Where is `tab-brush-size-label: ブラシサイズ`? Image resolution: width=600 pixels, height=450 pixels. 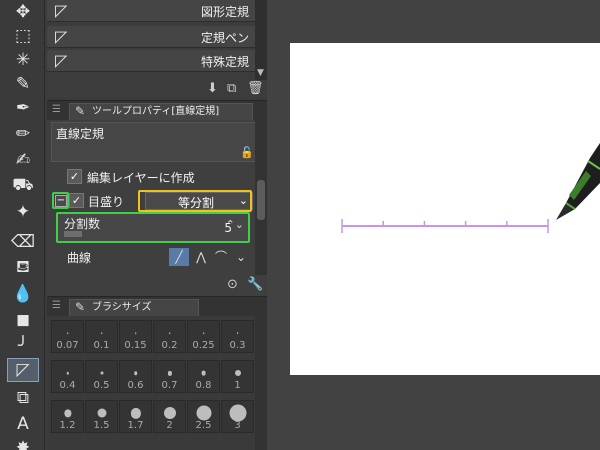 tab-brush-size-label: ブラシサイズ is located at coordinates (122, 307).